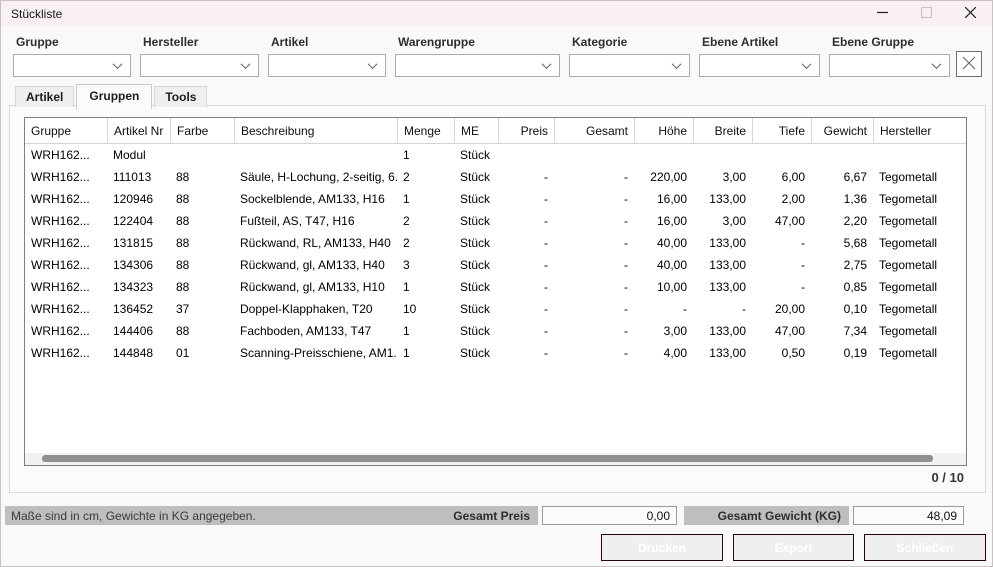  Describe the element at coordinates (37, 13) in the screenshot. I see `window-title: Stückliste` at that location.